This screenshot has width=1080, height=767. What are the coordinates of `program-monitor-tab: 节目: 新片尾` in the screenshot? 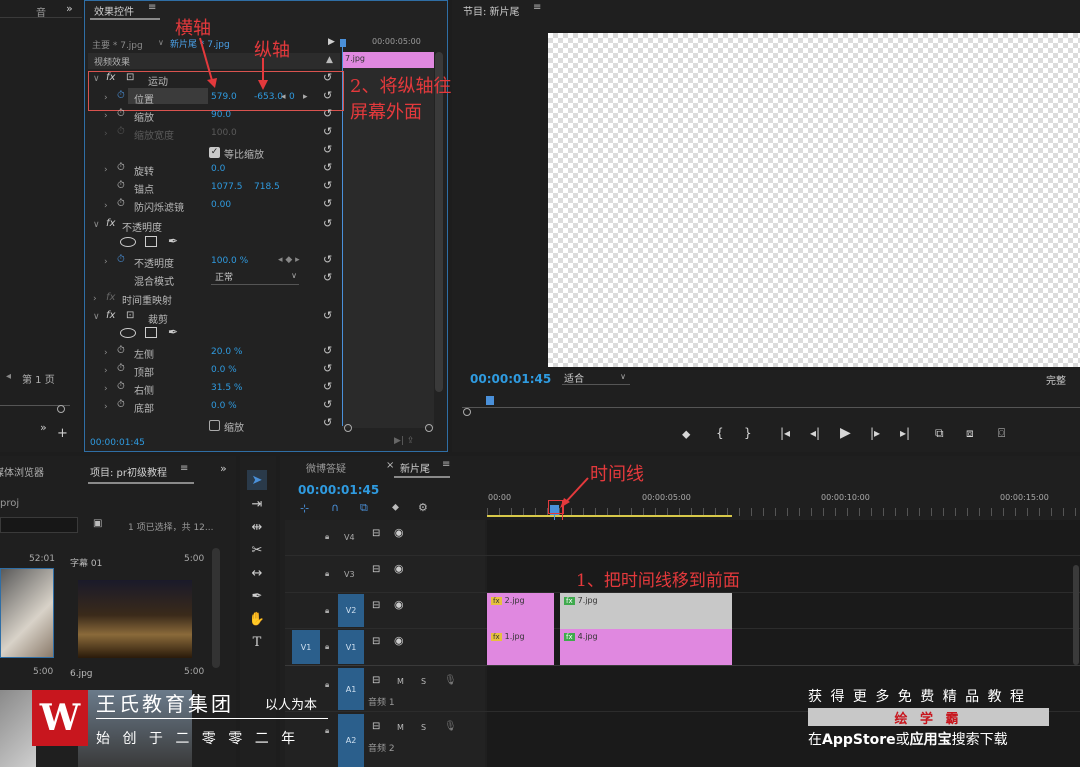 It's located at (491, 10).